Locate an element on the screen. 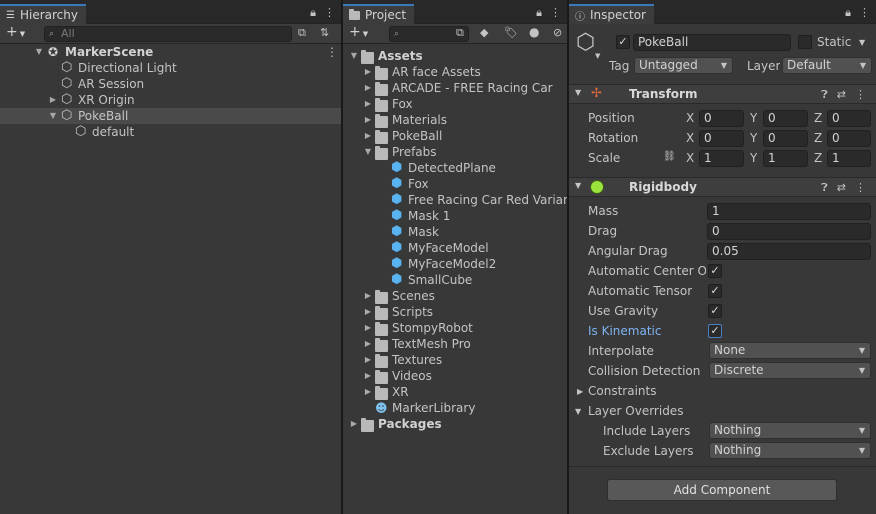 This screenshot has height=514, width=876. position-y-axis-label: Y is located at coordinates (753, 118).